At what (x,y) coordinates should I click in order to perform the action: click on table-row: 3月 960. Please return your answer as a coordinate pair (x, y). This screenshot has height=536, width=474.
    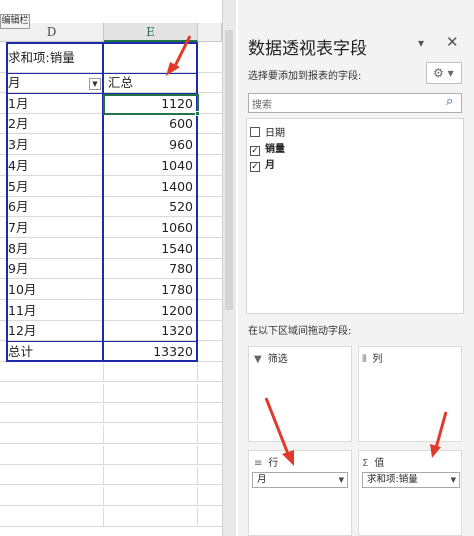
    Looking at the image, I should click on (111, 145).